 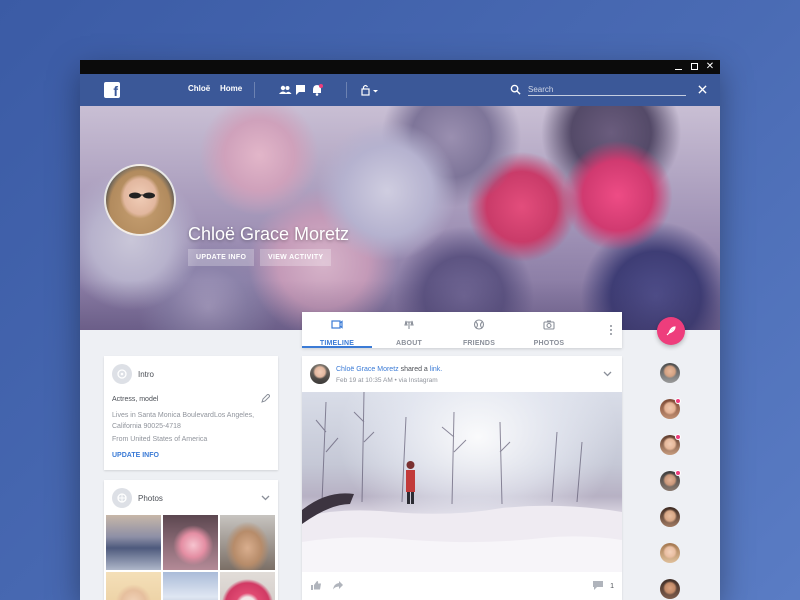 I want to click on tab-timeline: TIMELINE, so click(x=337, y=330).